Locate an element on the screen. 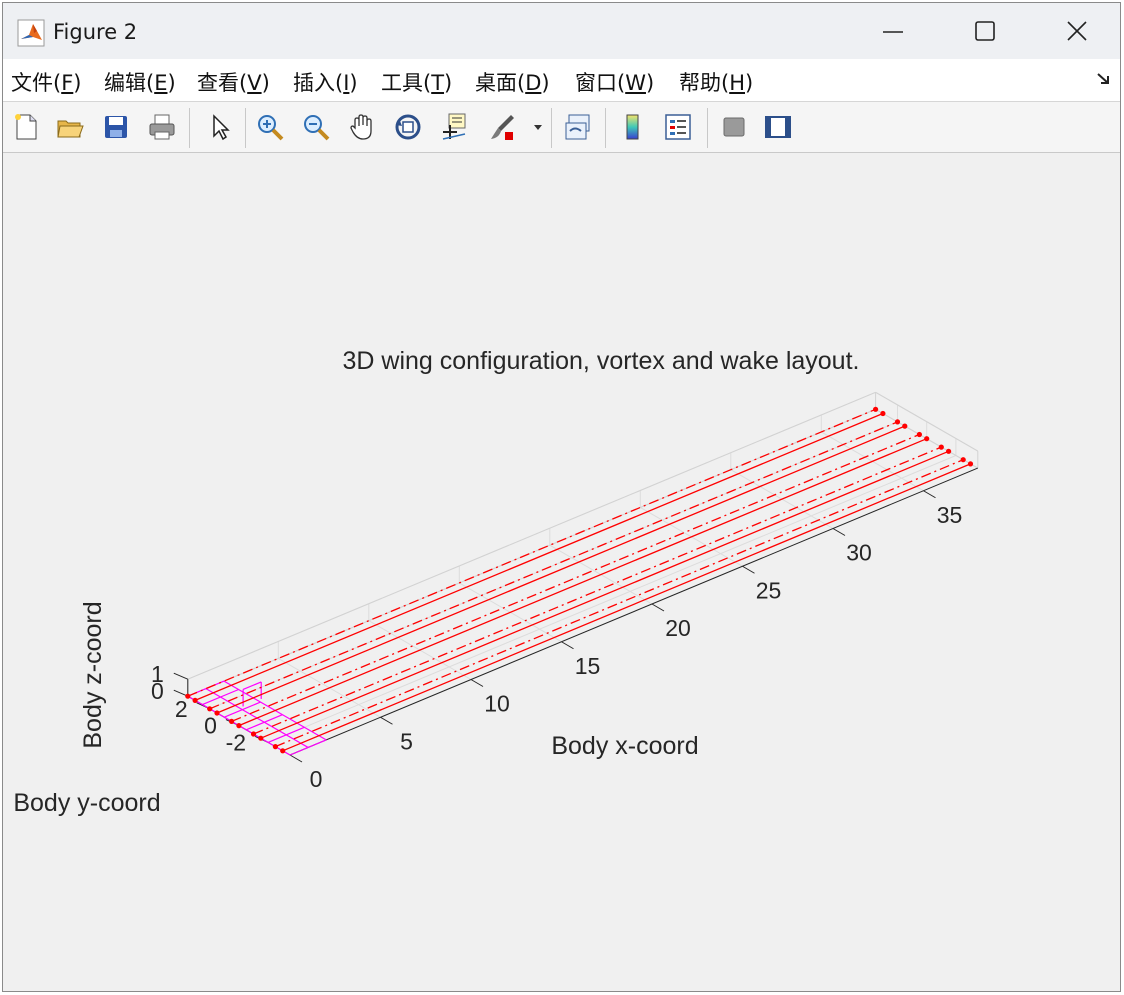 This screenshot has height=995, width=1124. new-figure-button is located at coordinates (26, 127).